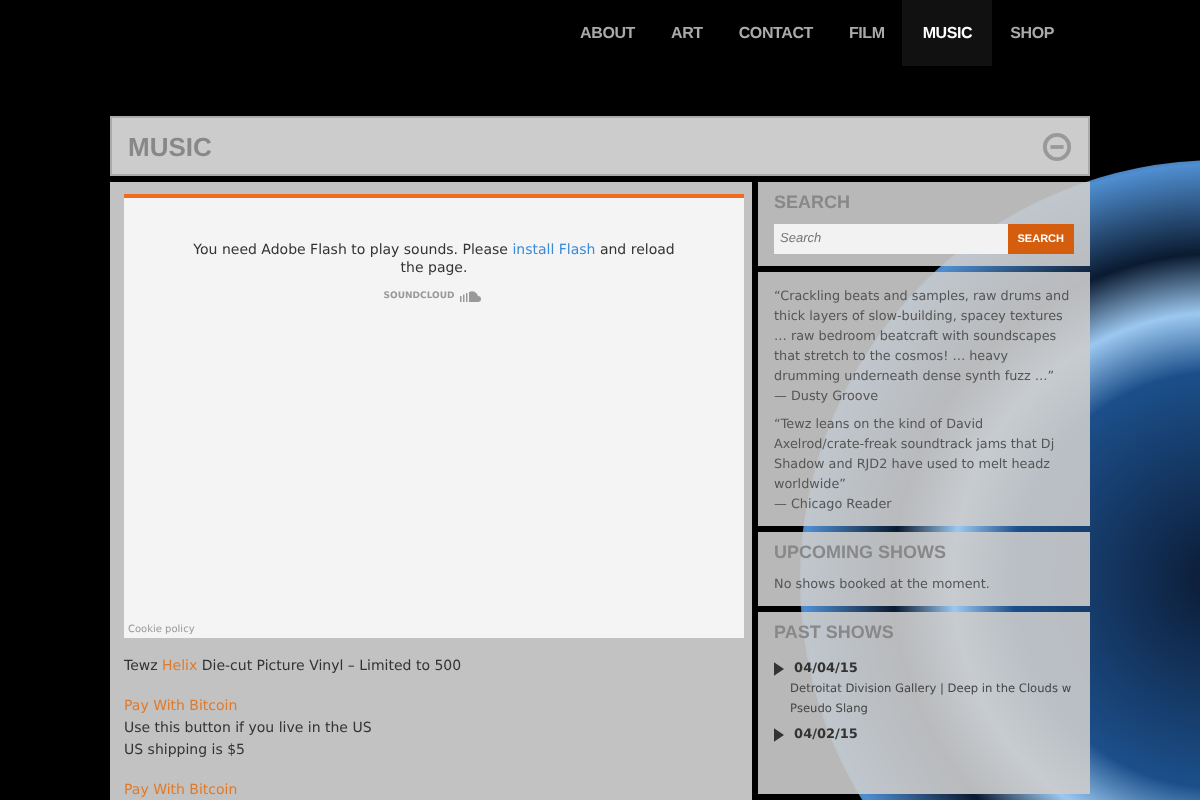  I want to click on nav-link: SHOP, so click(1032, 33).